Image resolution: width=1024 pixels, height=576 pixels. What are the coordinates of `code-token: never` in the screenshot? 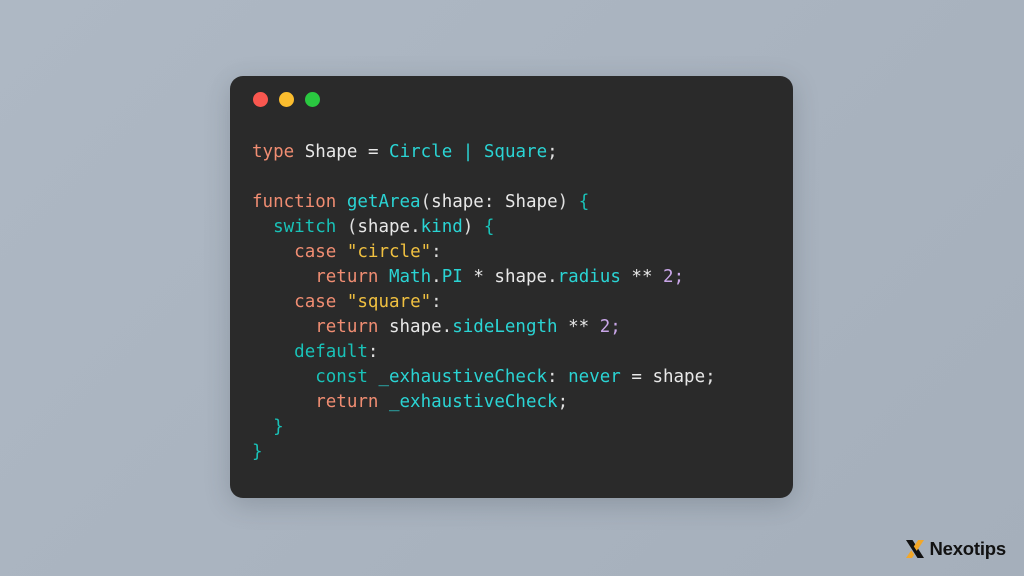 It's located at (594, 377).